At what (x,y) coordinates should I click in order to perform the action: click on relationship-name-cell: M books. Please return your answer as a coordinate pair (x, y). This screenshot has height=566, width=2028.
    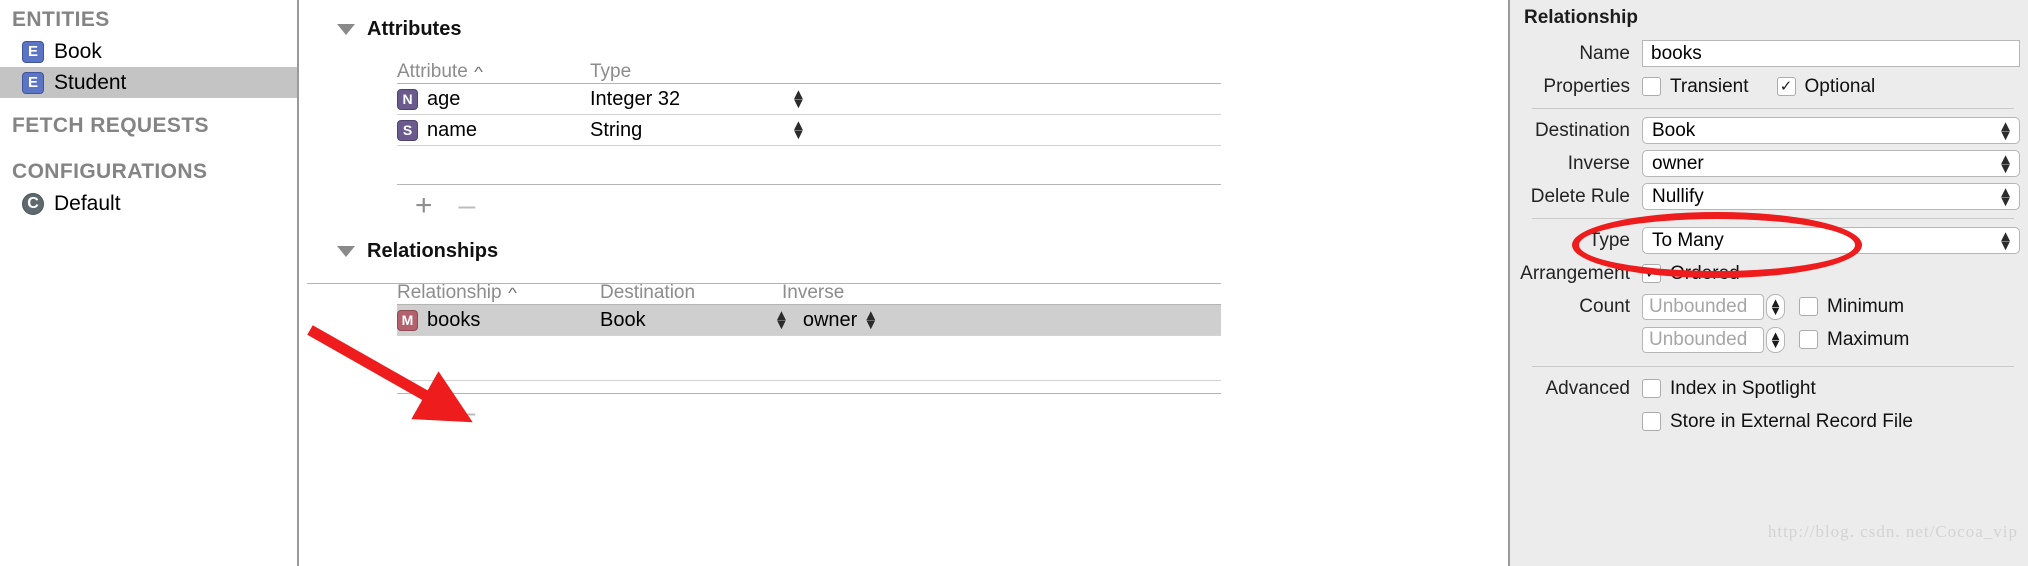
    Looking at the image, I should click on (498, 320).